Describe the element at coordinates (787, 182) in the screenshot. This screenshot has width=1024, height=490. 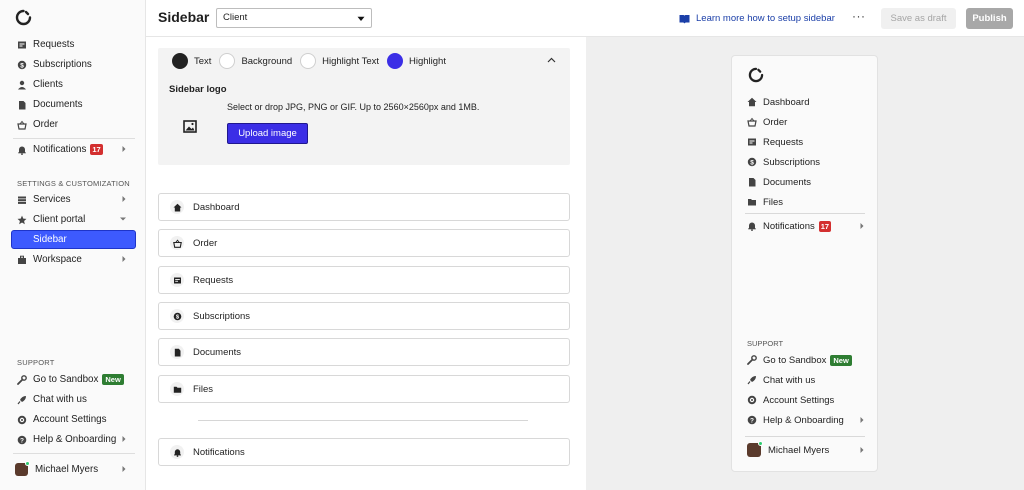
I see `preview-item-label: Documents` at that location.